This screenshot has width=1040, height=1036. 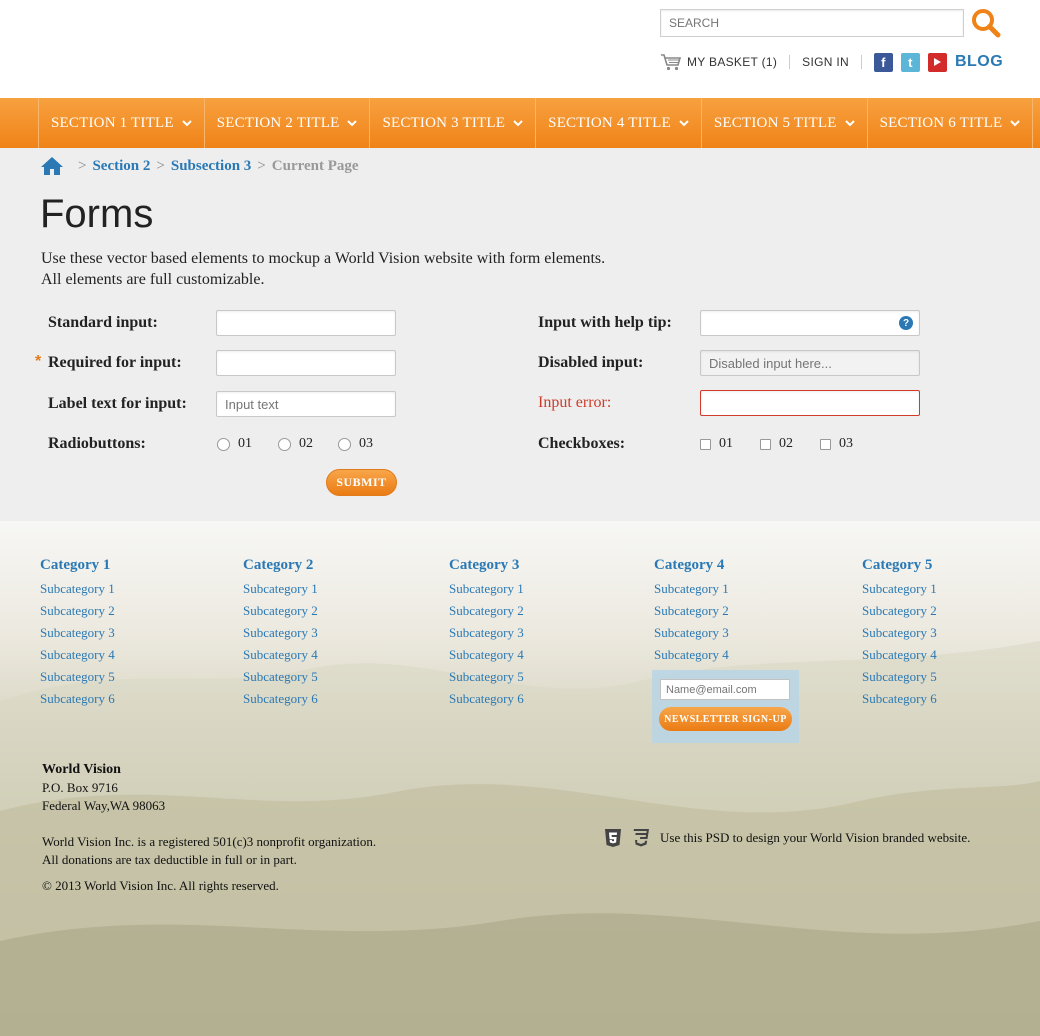 I want to click on radio-option-01: 01, so click(x=234, y=444).